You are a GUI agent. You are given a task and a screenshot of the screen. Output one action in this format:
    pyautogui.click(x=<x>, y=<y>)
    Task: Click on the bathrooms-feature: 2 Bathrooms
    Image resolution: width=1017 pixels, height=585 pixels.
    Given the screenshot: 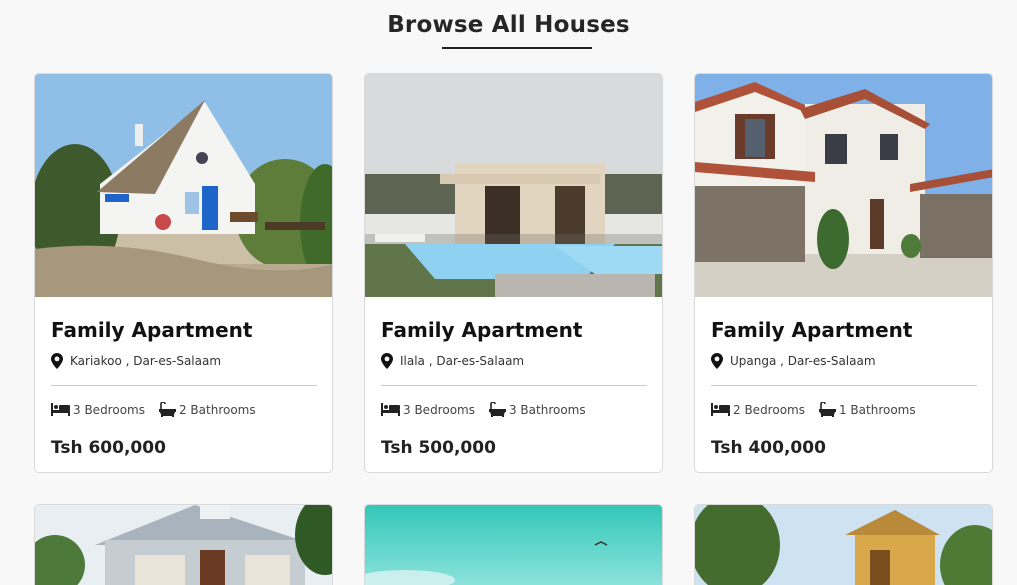 What is the action you would take?
    pyautogui.click(x=207, y=409)
    